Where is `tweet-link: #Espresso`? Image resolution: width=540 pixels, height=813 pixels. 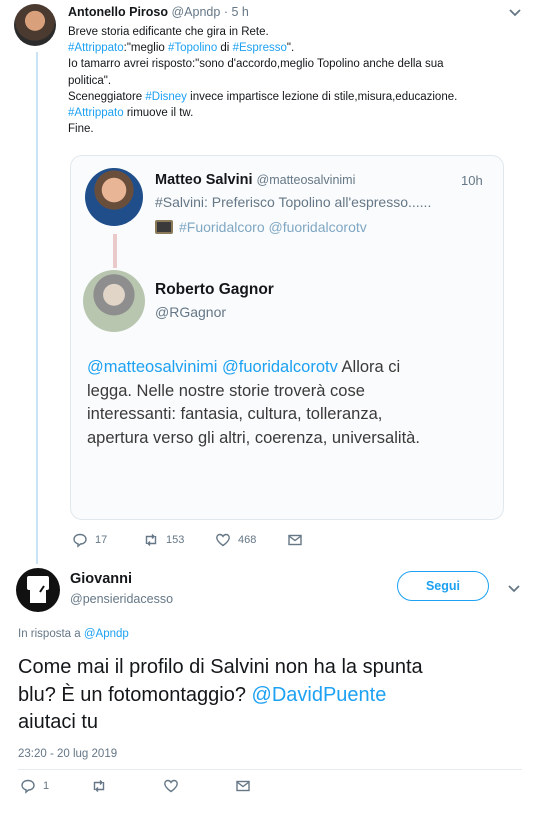
tweet-link: #Espresso is located at coordinates (260, 48).